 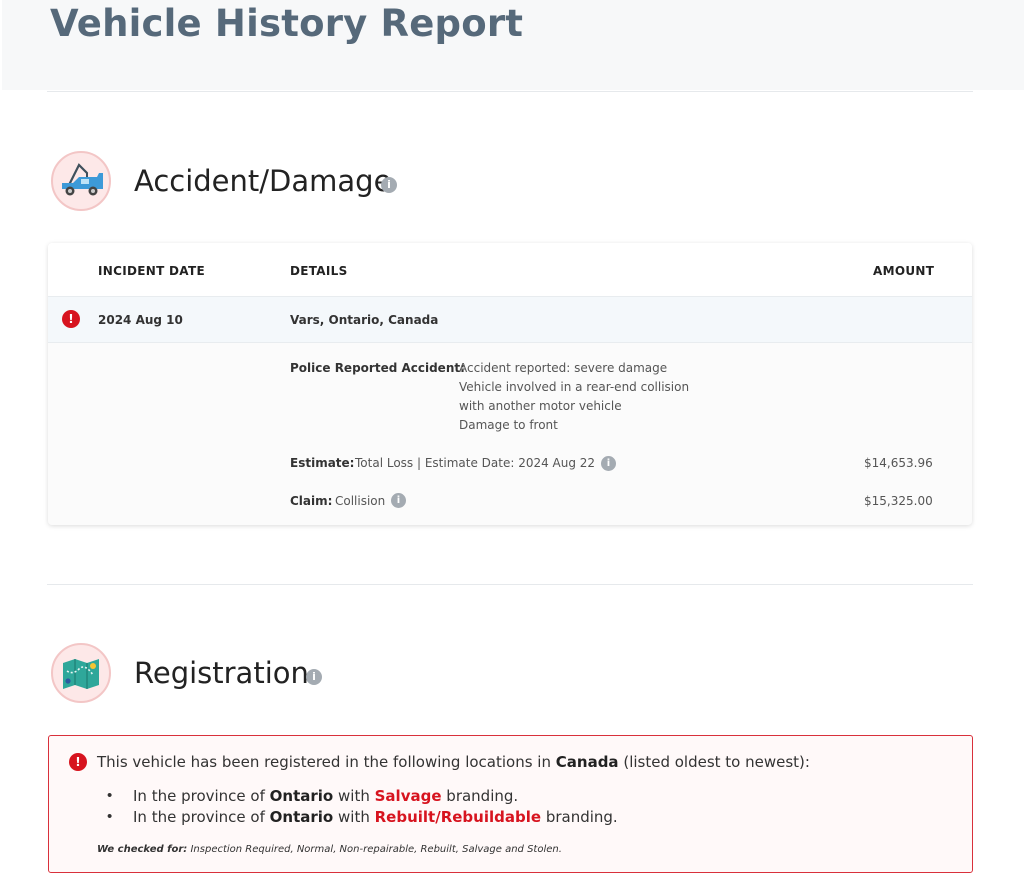 What do you see at coordinates (377, 368) in the screenshot?
I see `police-report-label: Police Reported Accident:` at bounding box center [377, 368].